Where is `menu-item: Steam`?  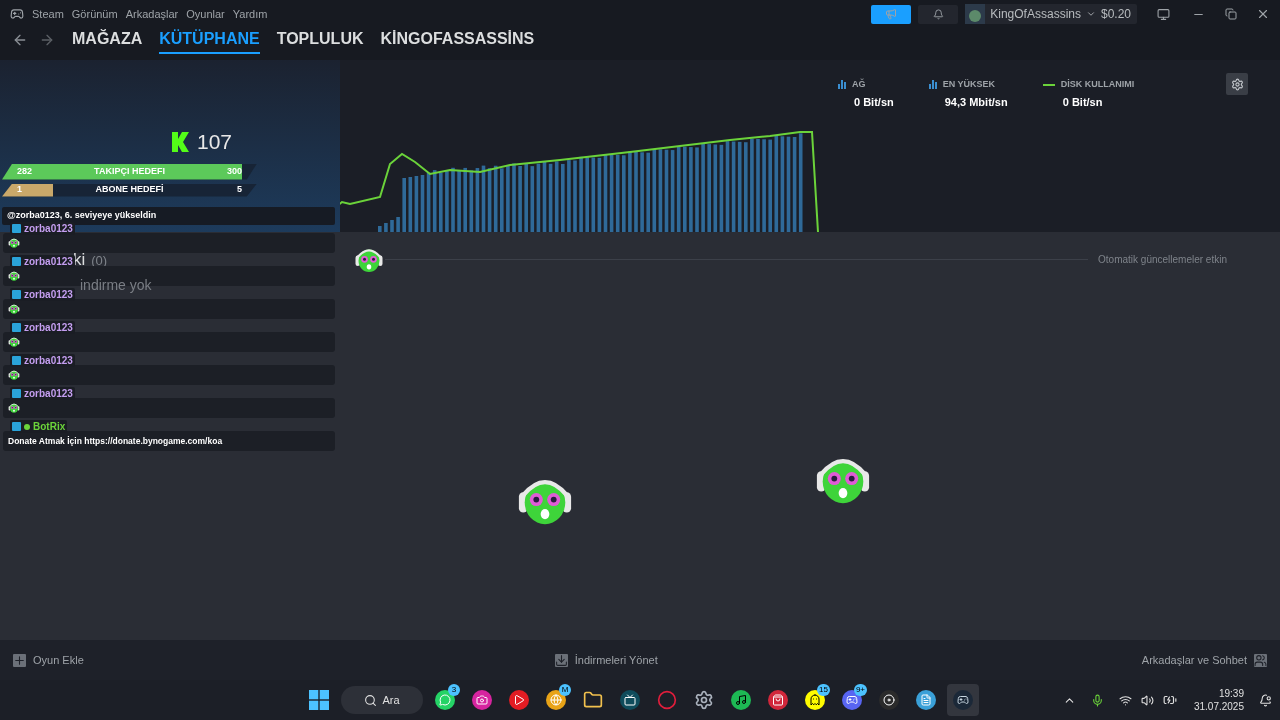 menu-item: Steam is located at coordinates (48, 14).